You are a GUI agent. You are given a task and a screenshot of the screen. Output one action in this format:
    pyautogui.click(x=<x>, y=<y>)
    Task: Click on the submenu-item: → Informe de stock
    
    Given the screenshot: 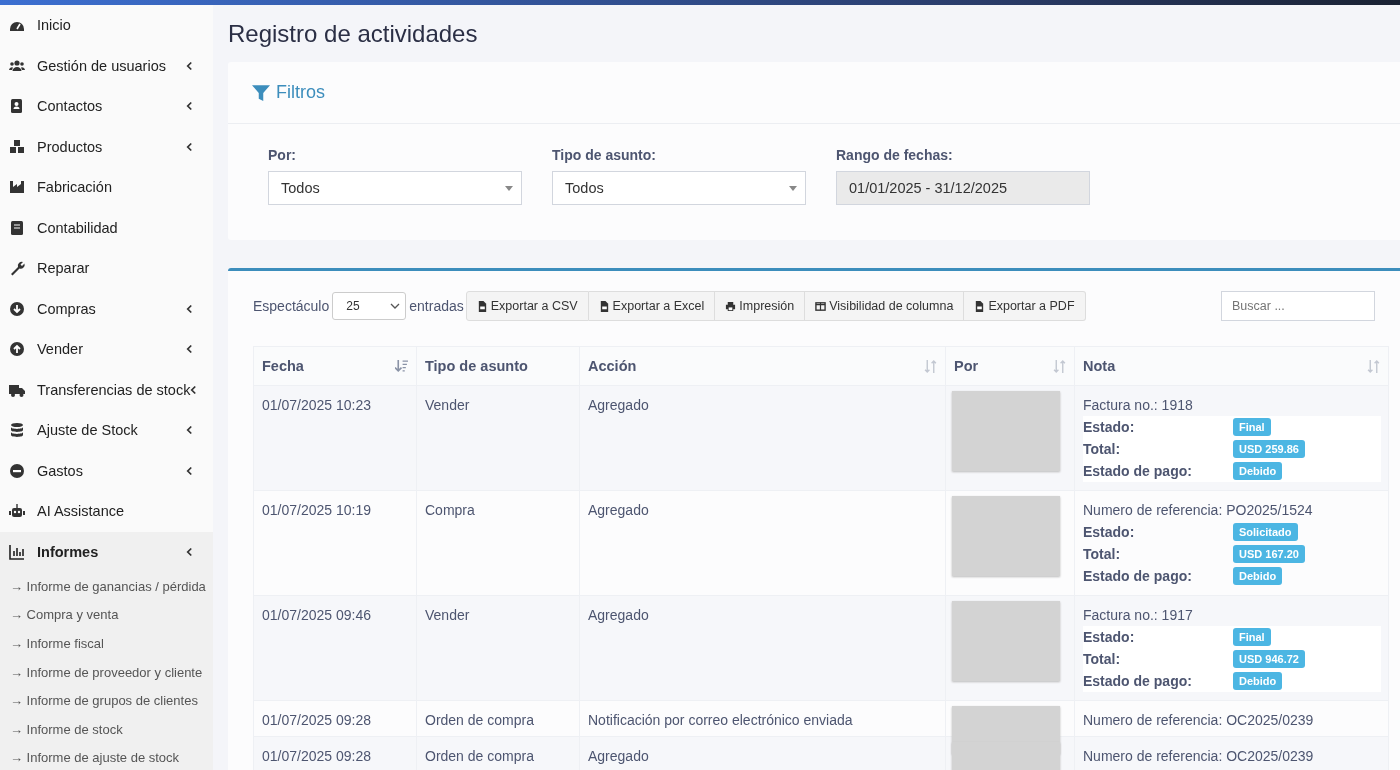 What is the action you would take?
    pyautogui.click(x=106, y=729)
    